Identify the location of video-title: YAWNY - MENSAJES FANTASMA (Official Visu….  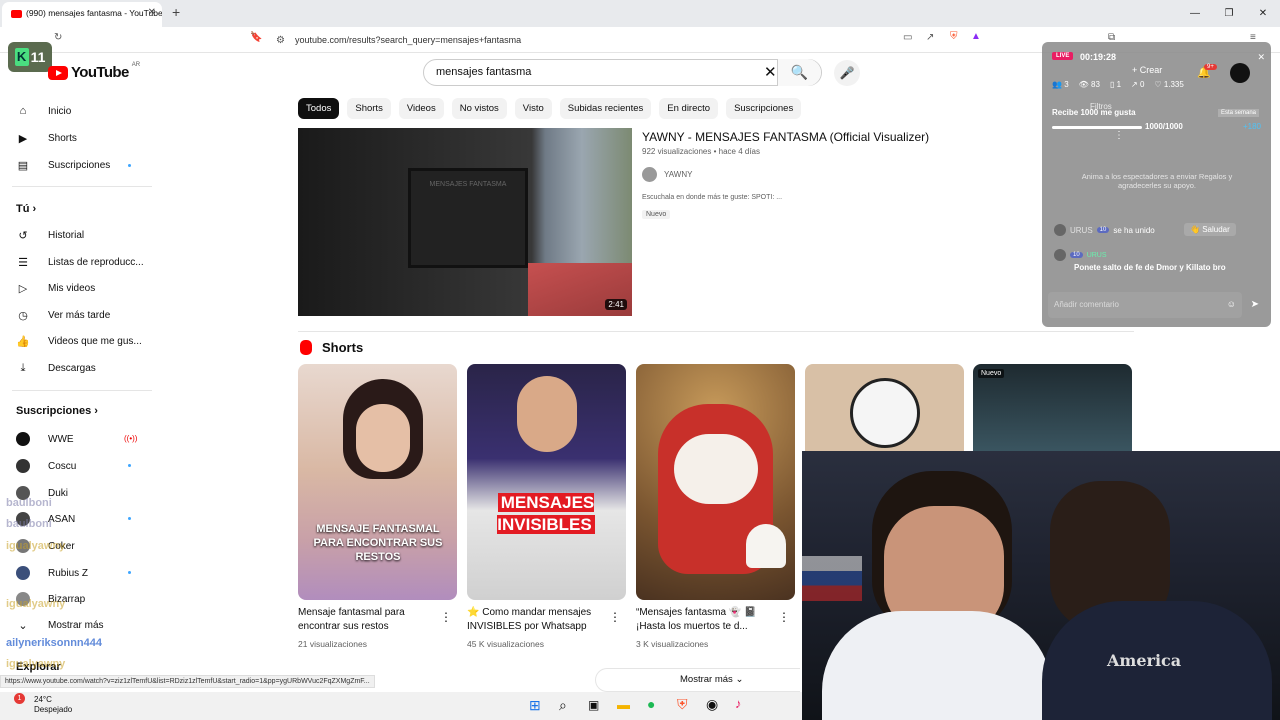
(785, 137).